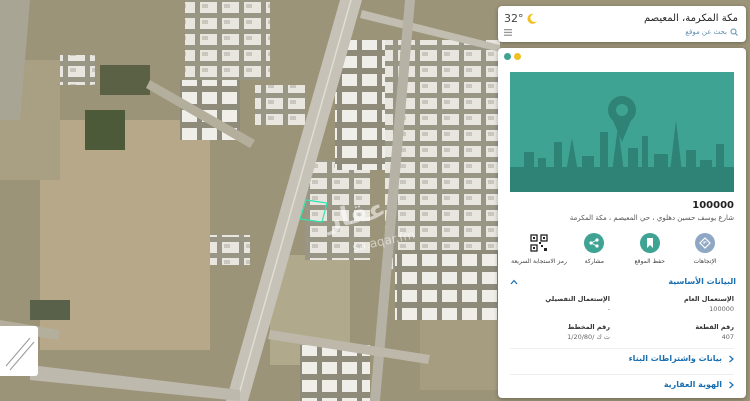  I want to click on weather-widget: 32°, so click(521, 18).